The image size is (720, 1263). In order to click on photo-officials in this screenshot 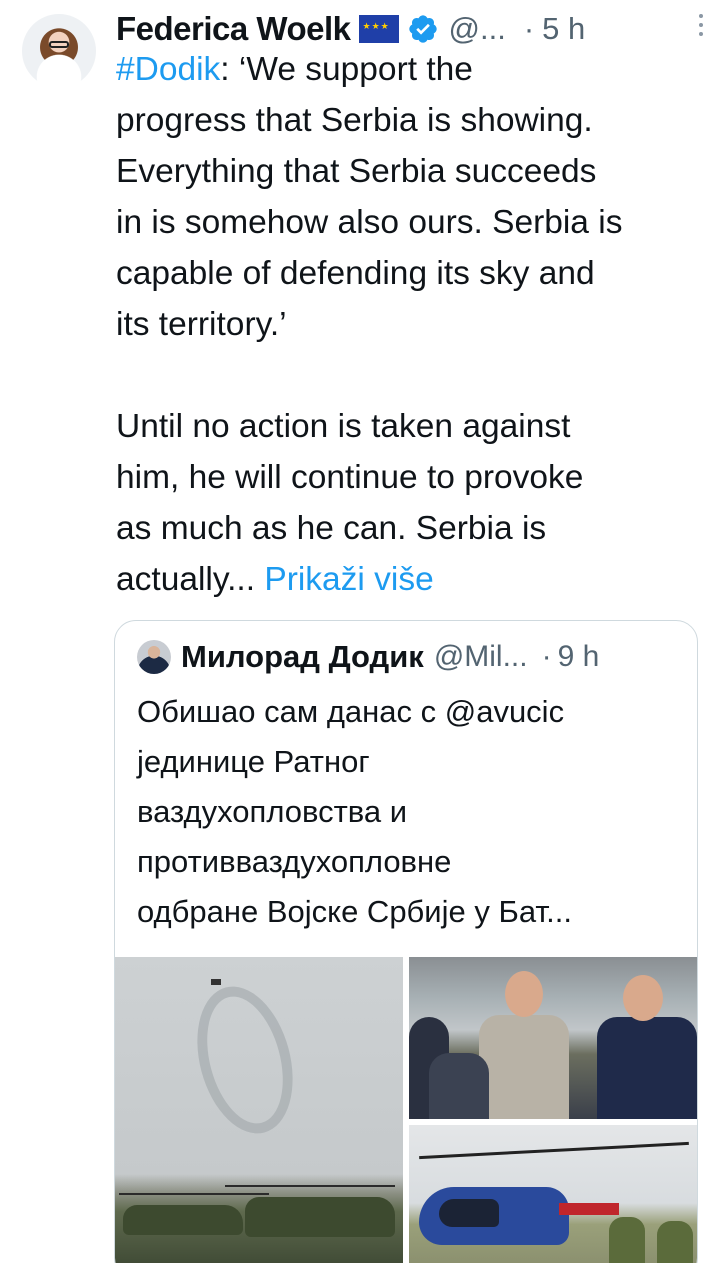, I will do `click(553, 1038)`.